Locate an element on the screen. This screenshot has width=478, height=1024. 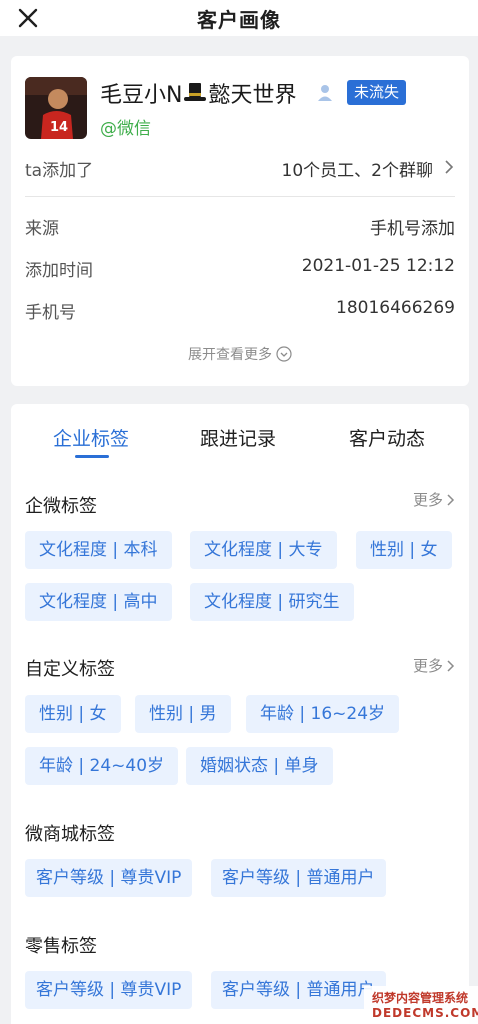
avatar: 14 is located at coordinates (56, 108).